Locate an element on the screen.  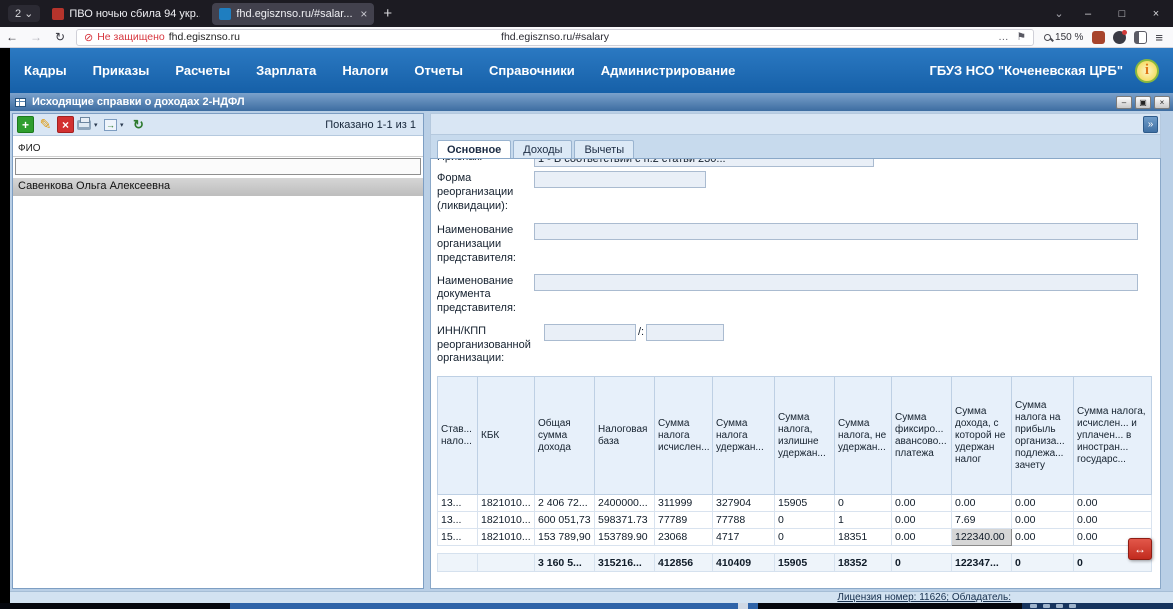
window-minimize-button: – is located at coordinates (1124, 102).